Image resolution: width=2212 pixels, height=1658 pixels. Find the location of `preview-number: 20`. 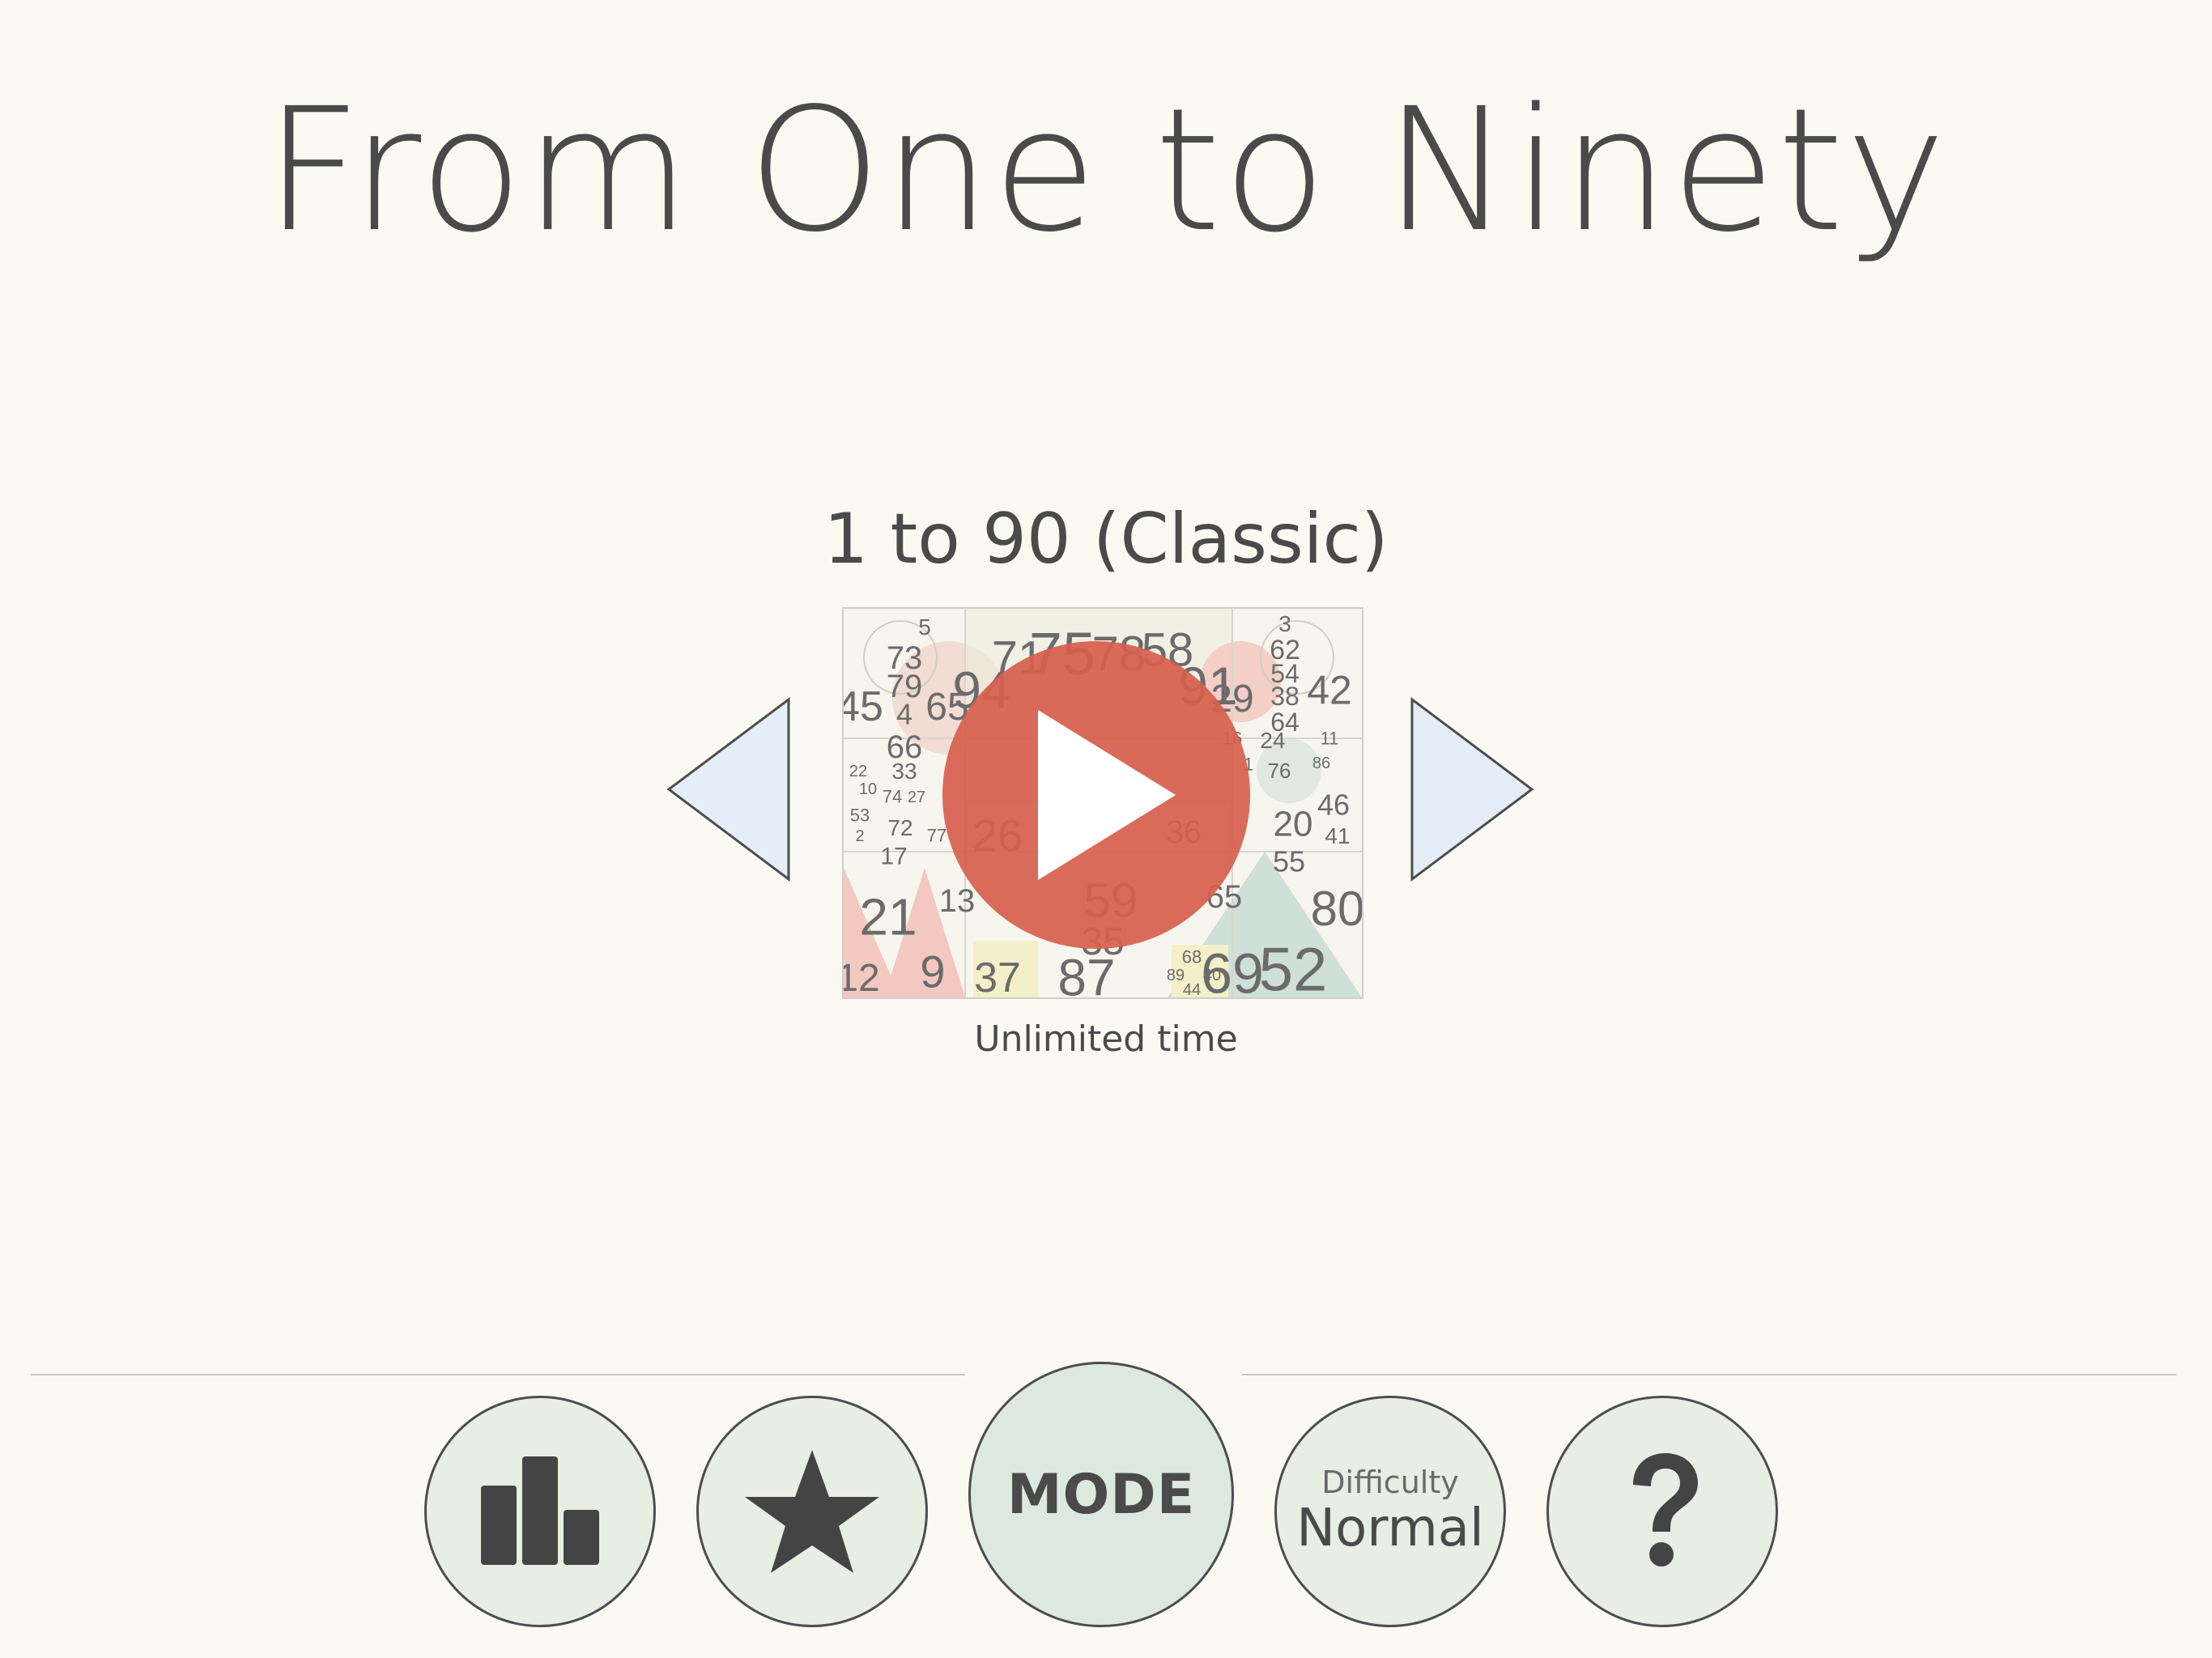

preview-number: 20 is located at coordinates (1294, 824).